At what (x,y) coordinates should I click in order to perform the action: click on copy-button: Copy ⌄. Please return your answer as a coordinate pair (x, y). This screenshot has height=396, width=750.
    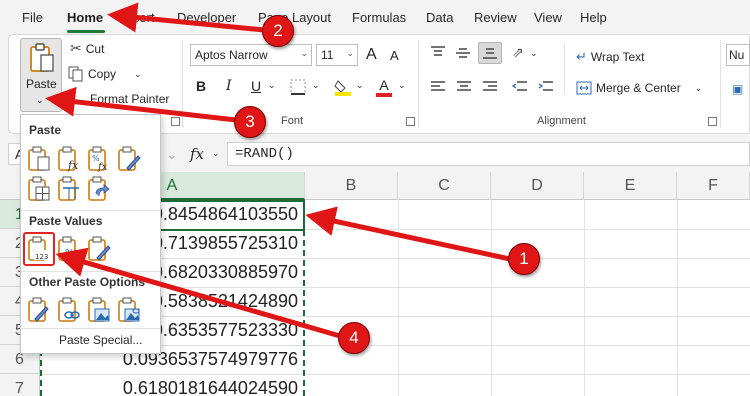
    Looking at the image, I should click on (105, 74).